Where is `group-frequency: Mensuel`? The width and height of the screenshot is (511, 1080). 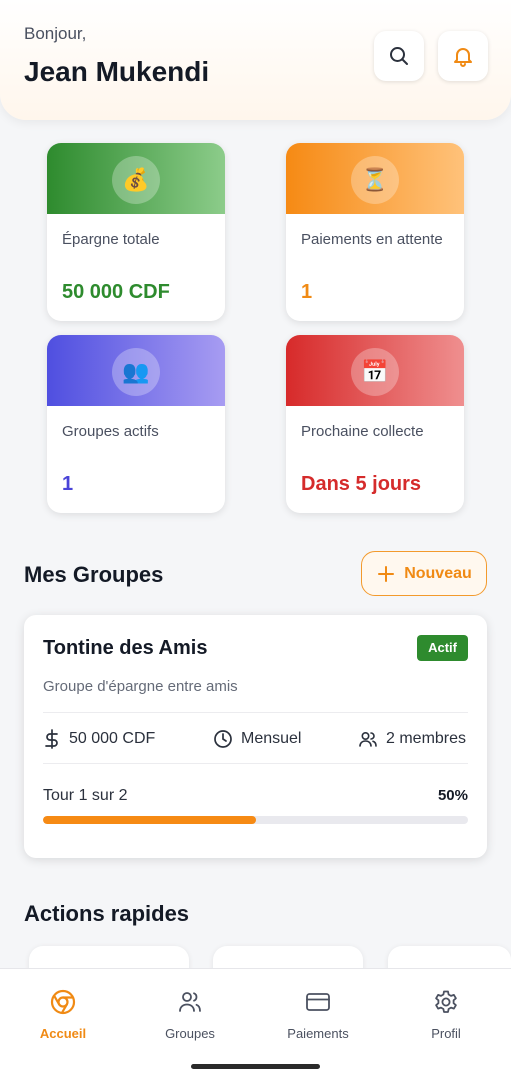
group-frequency: Mensuel is located at coordinates (257, 739).